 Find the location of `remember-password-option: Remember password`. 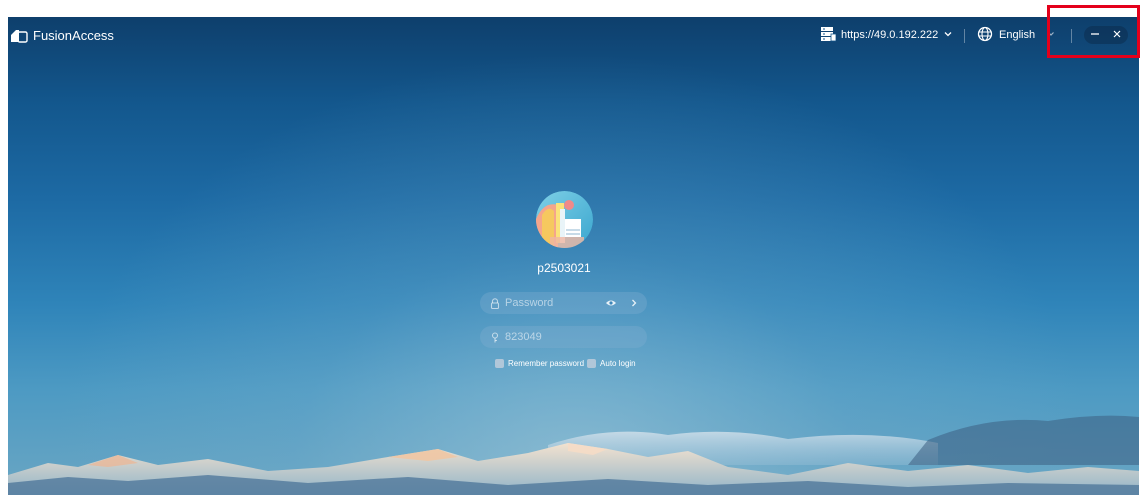

remember-password-option: Remember password is located at coordinates (539, 363).